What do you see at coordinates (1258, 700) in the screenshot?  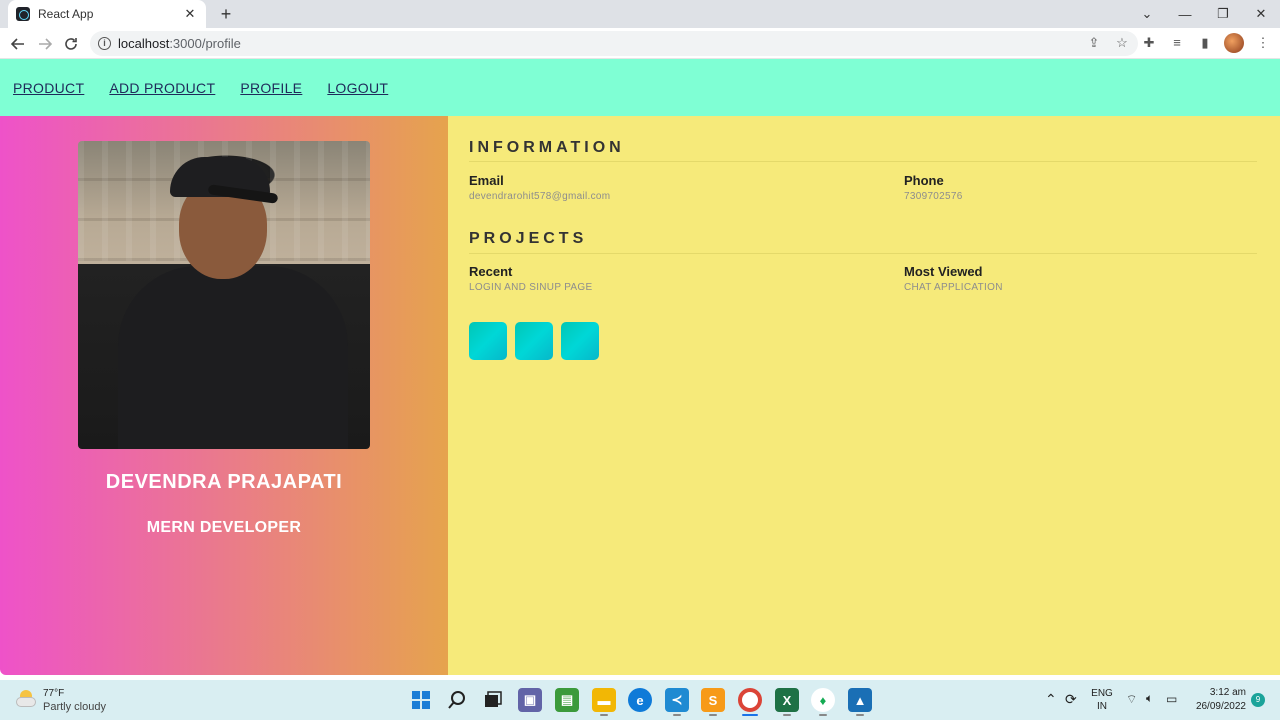 I see `notification-count-badge: 9` at bounding box center [1258, 700].